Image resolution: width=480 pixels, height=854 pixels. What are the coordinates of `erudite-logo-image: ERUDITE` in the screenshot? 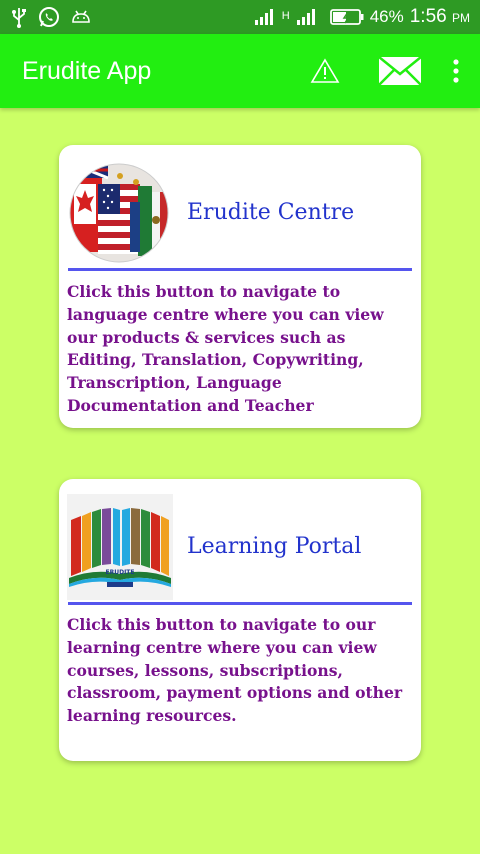 It's located at (120, 547).